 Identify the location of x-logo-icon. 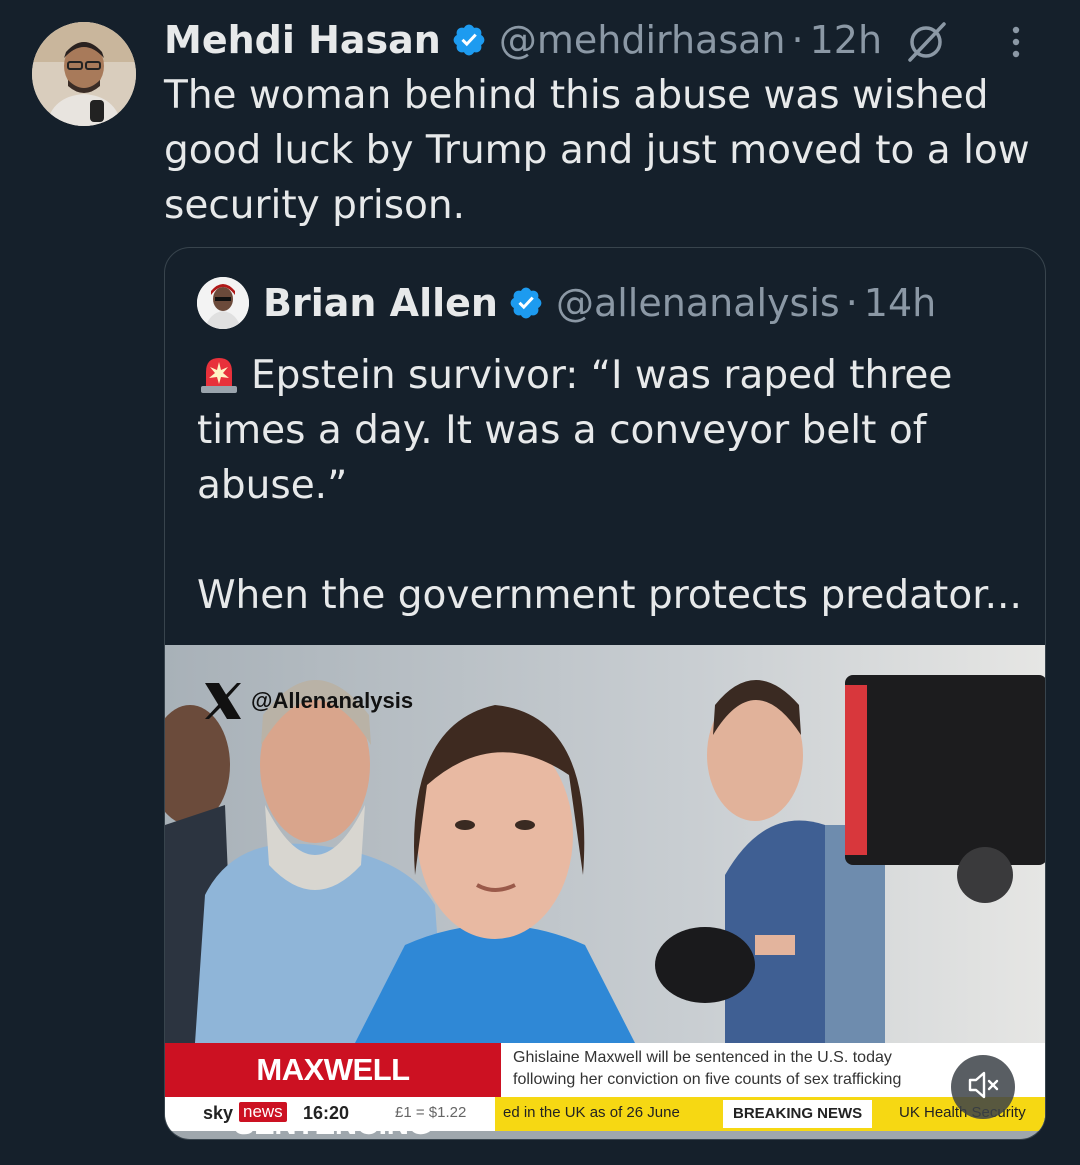
(223, 701).